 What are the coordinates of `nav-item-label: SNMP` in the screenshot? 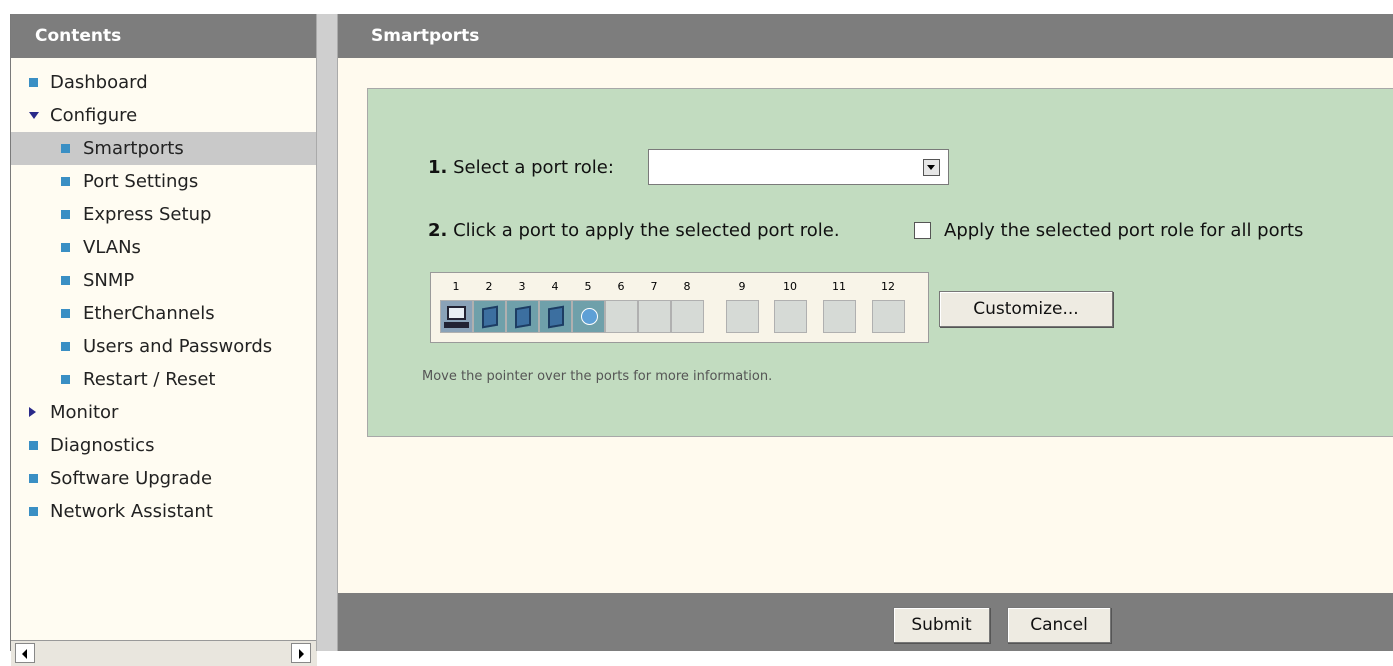 It's located at (109, 280).